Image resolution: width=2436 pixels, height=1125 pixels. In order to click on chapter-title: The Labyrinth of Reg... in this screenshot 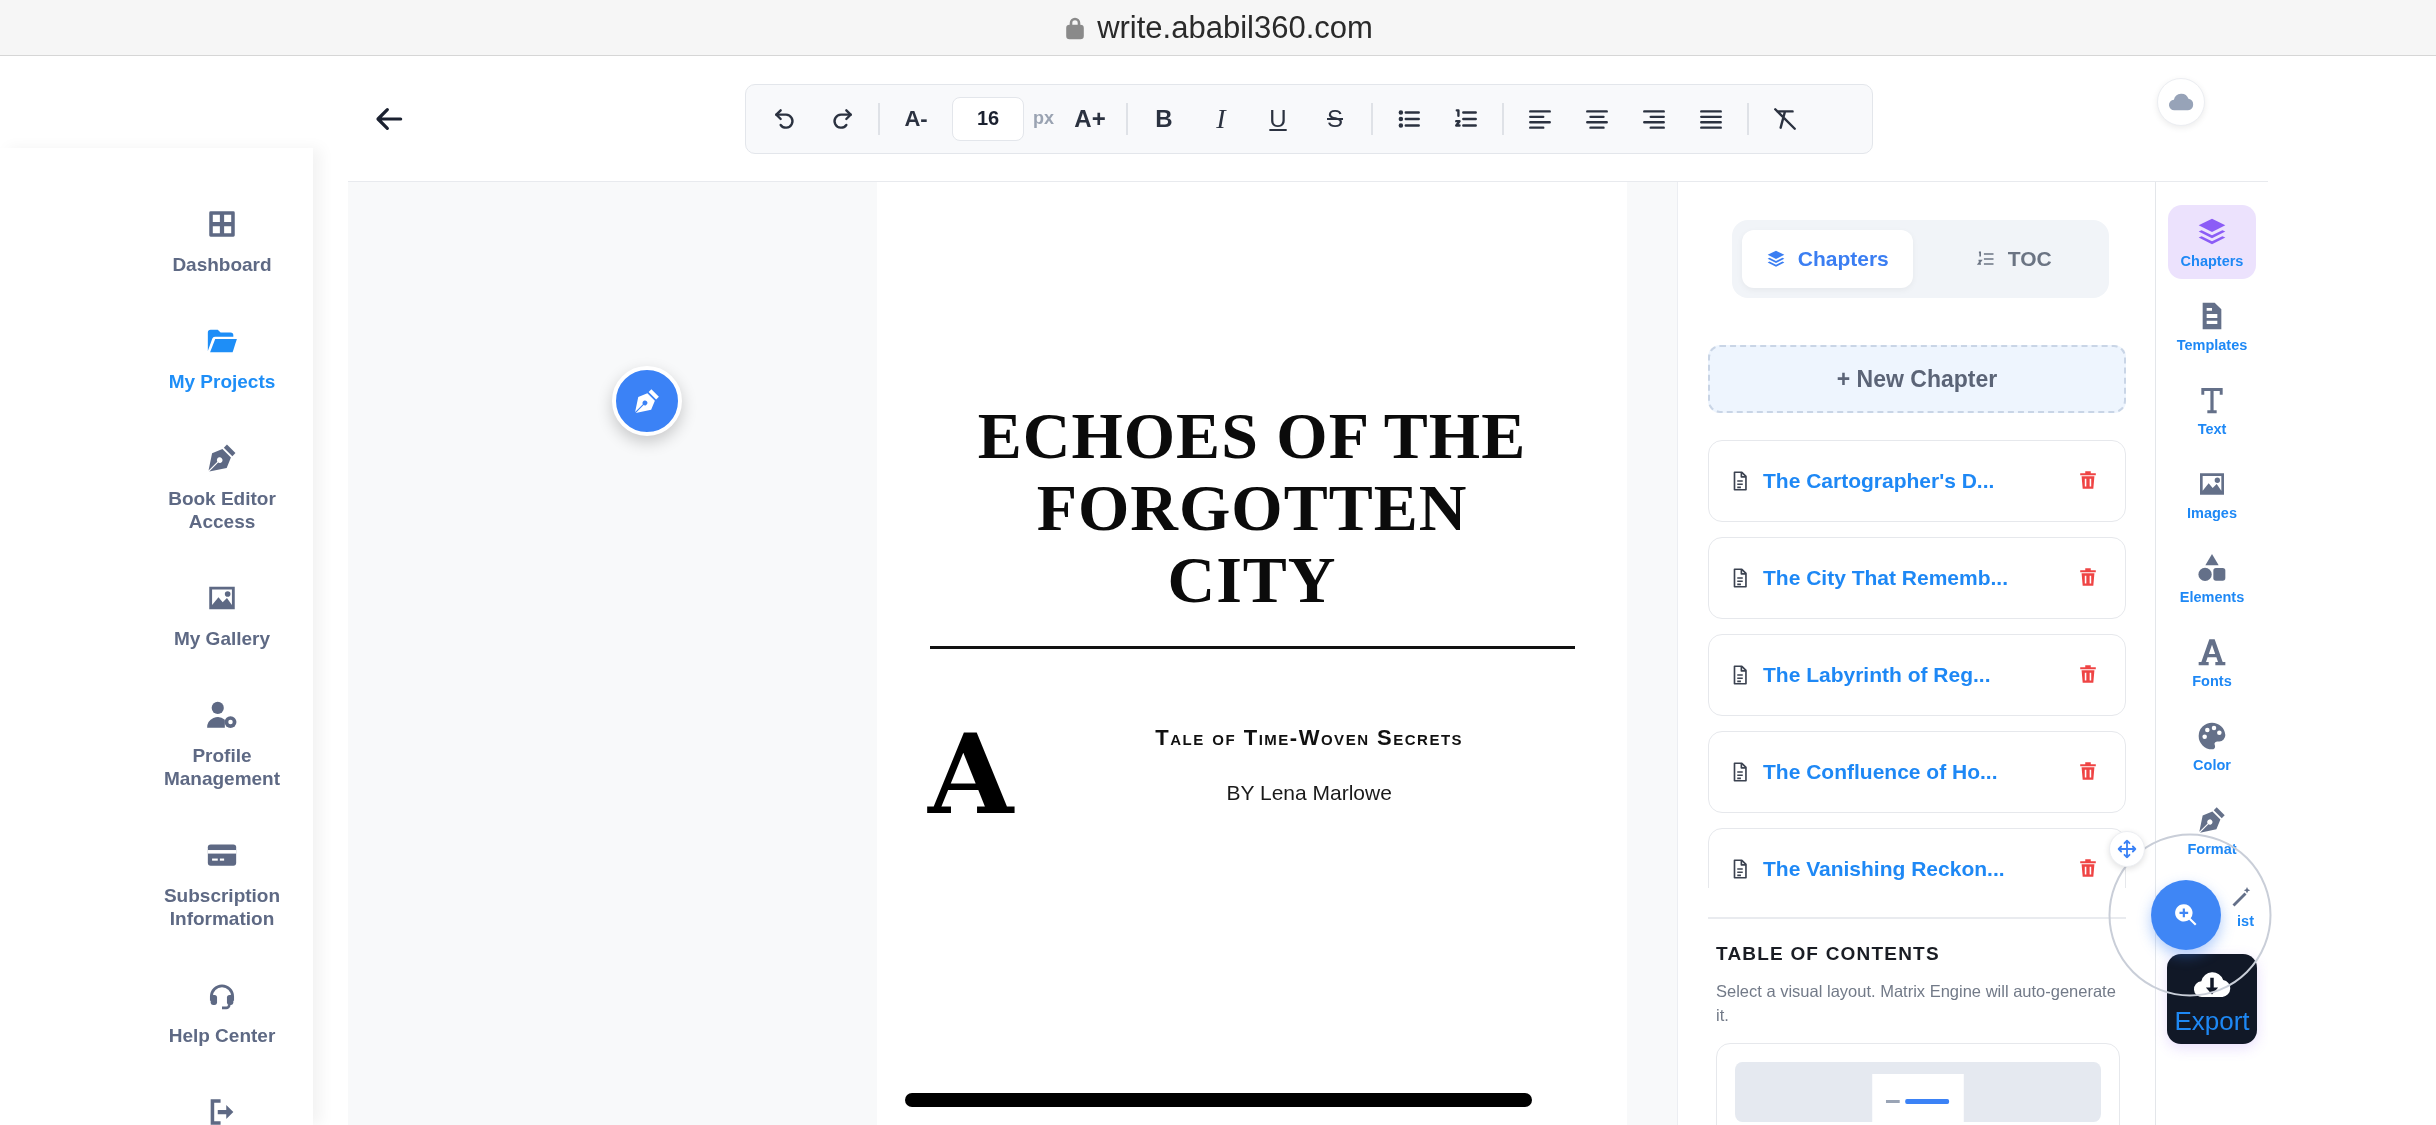, I will do `click(1877, 675)`.